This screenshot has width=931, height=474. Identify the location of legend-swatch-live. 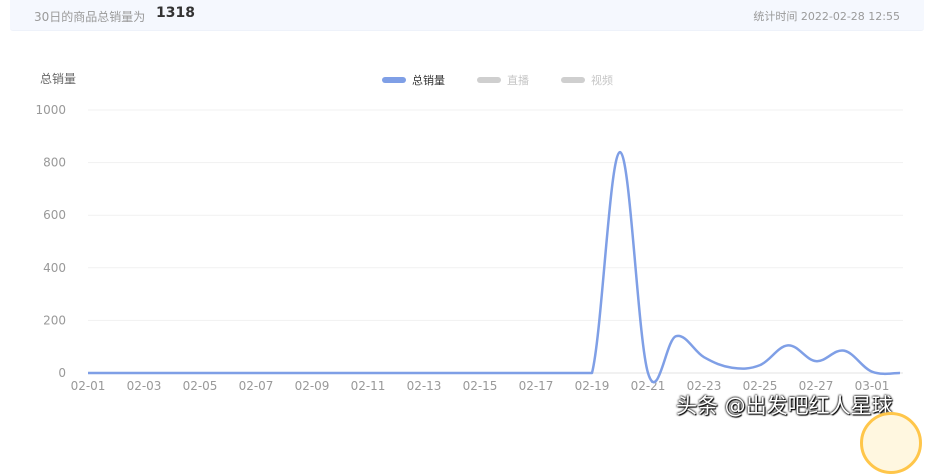
(489, 80).